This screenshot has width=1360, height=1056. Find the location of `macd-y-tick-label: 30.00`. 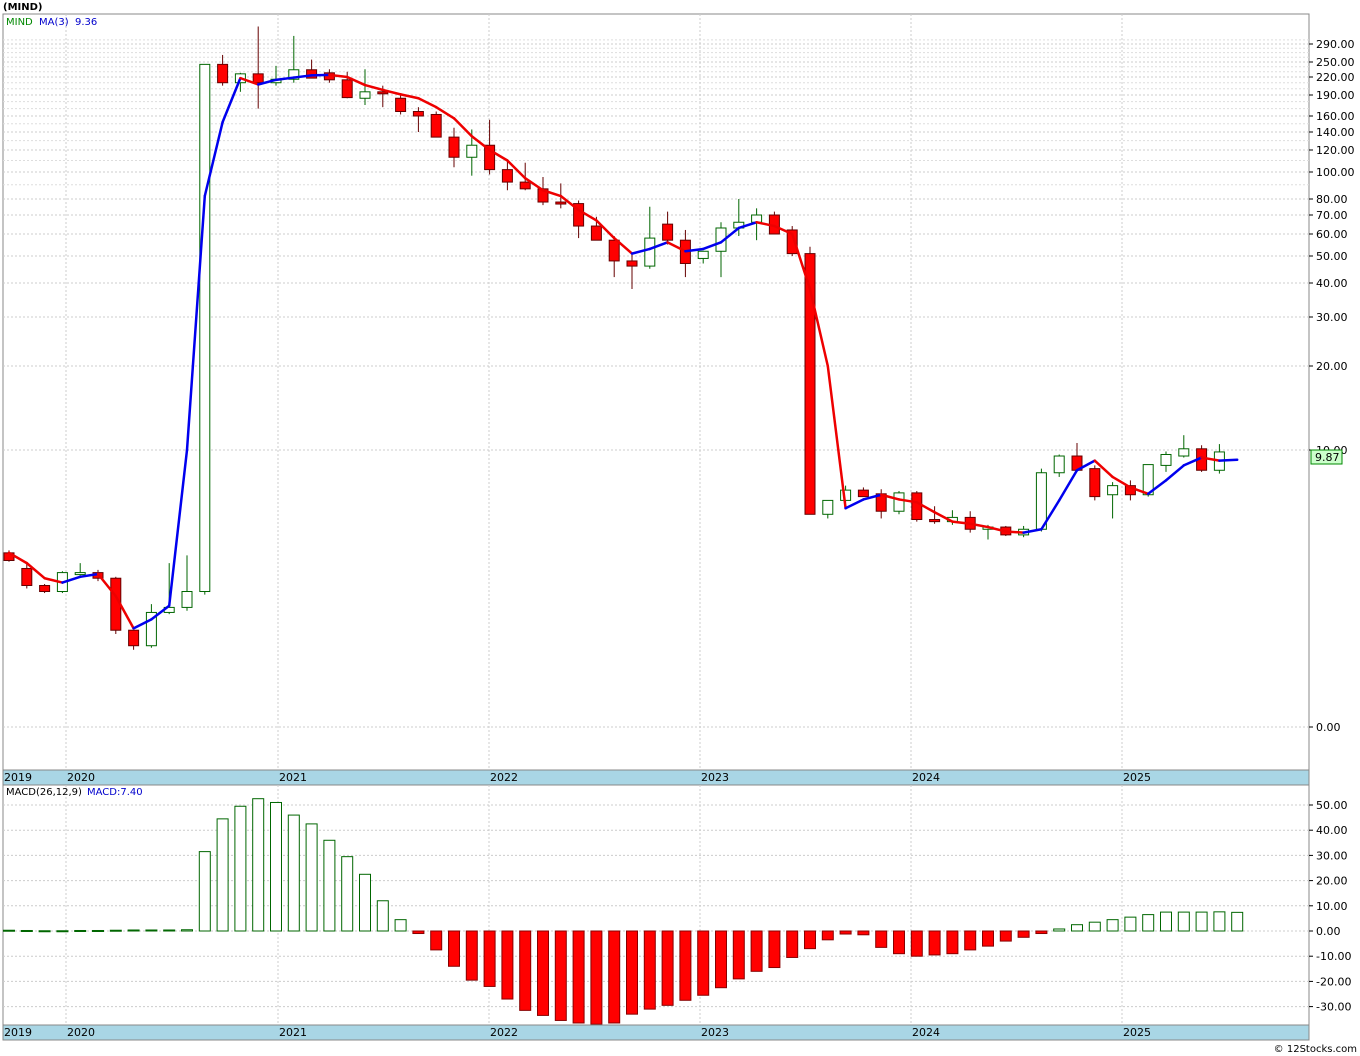

macd-y-tick-label: 30.00 is located at coordinates (1332, 855).